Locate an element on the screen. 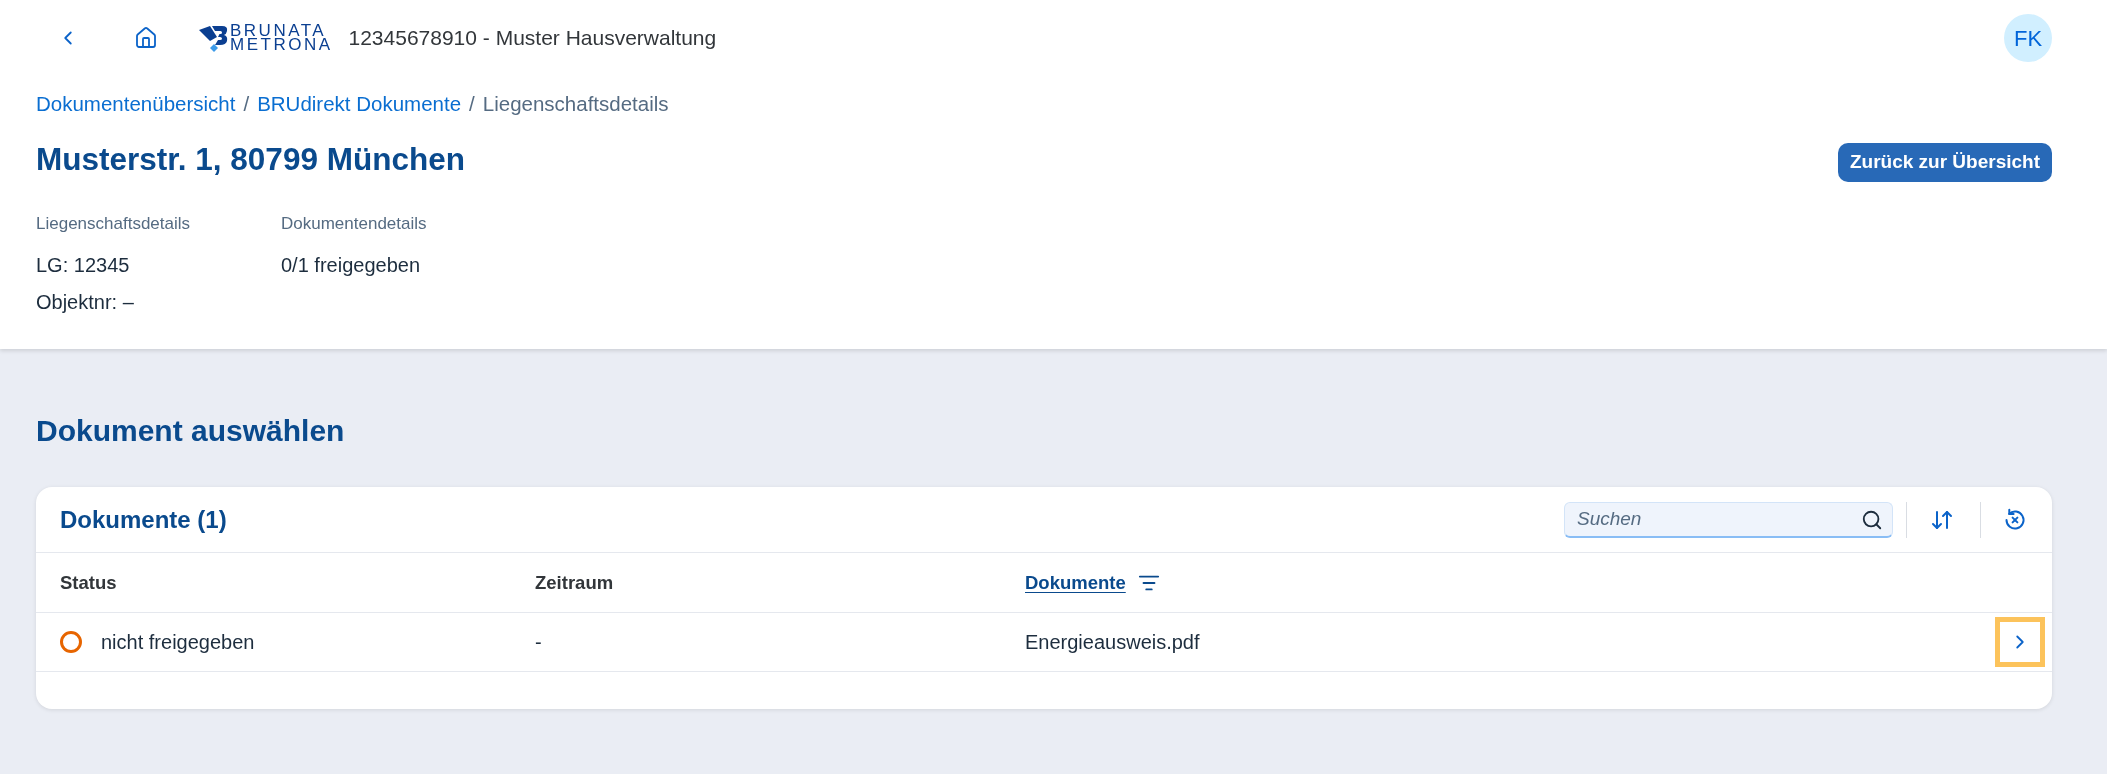 The height and width of the screenshot is (774, 2107). logo-wordmark: BRUNATA METRONA is located at coordinates (281, 38).